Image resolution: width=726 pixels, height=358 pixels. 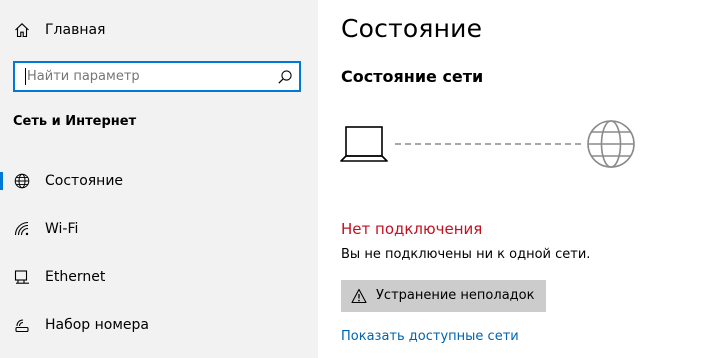 What do you see at coordinates (455, 295) in the screenshot?
I see `troubleshoot-button-label: Устранение неполадок` at bounding box center [455, 295].